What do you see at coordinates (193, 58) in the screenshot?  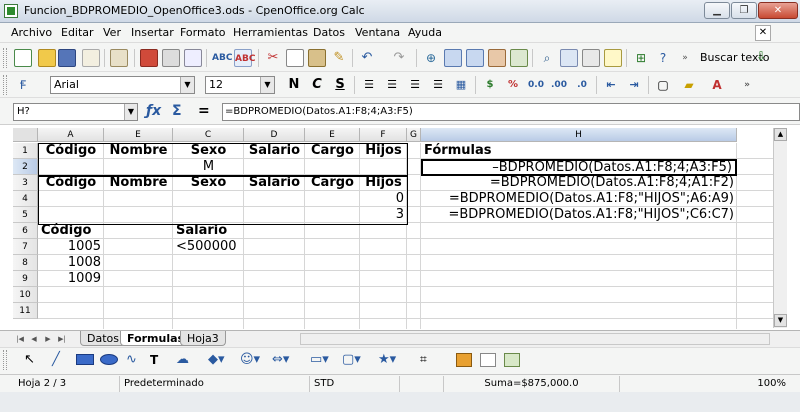 I see `page-preview-icon` at bounding box center [193, 58].